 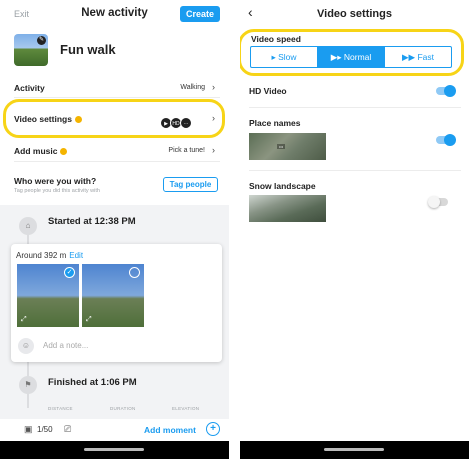 What do you see at coordinates (28, 429) in the screenshot?
I see `image-icon: ▣` at bounding box center [28, 429].